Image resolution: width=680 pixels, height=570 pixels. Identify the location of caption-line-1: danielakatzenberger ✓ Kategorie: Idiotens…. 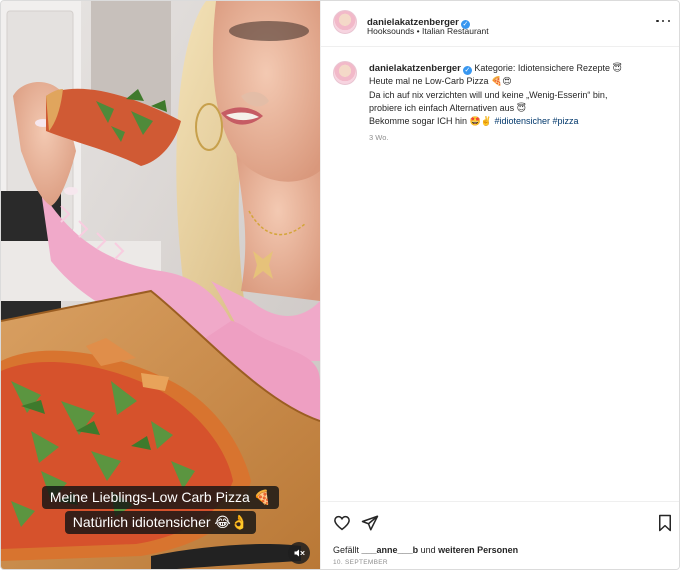
(495, 69).